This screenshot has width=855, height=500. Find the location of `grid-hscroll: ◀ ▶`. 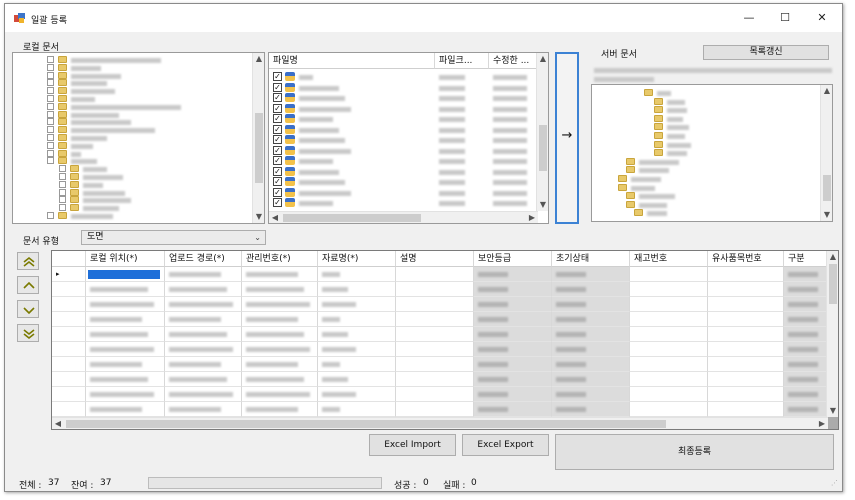

grid-hscroll: ◀ ▶ is located at coordinates (440, 423).